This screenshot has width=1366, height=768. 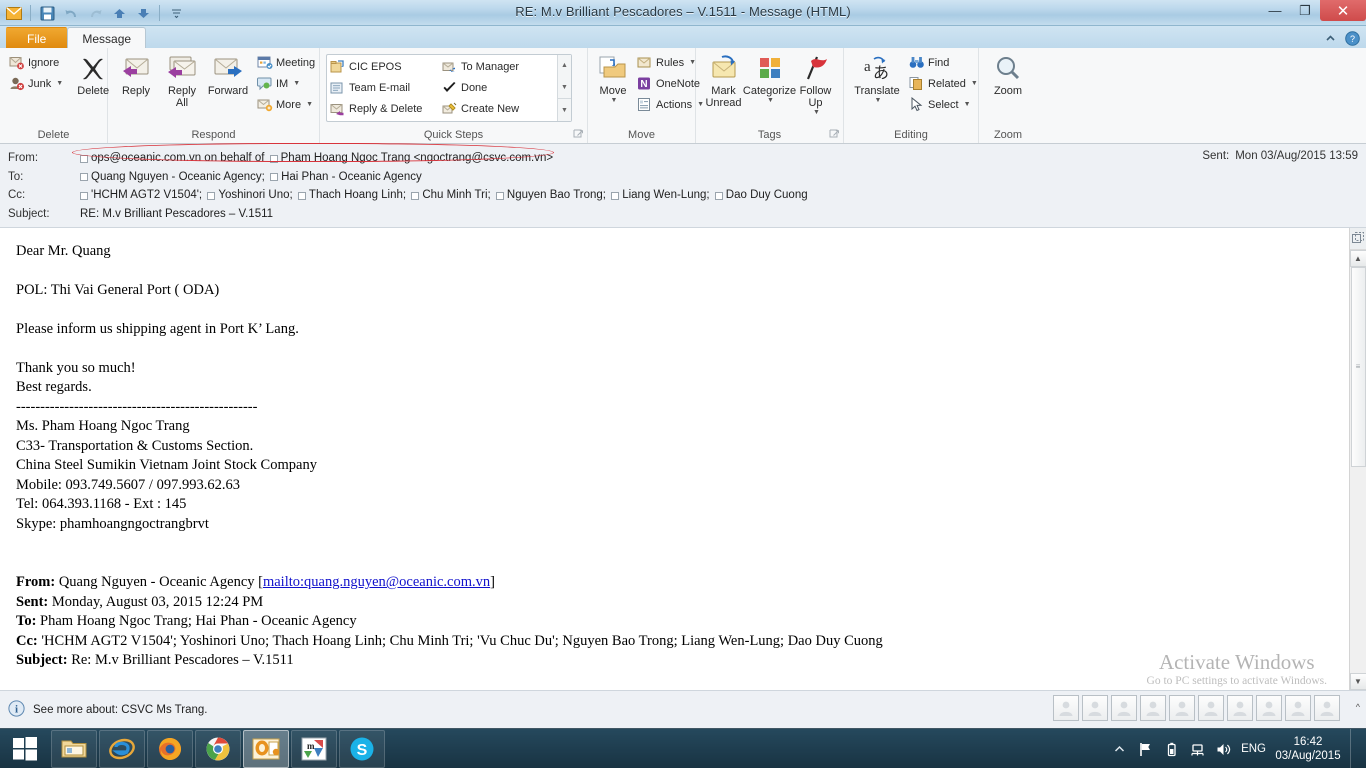 What do you see at coordinates (286, 104) in the screenshot?
I see `more-button: More ▼` at bounding box center [286, 104].